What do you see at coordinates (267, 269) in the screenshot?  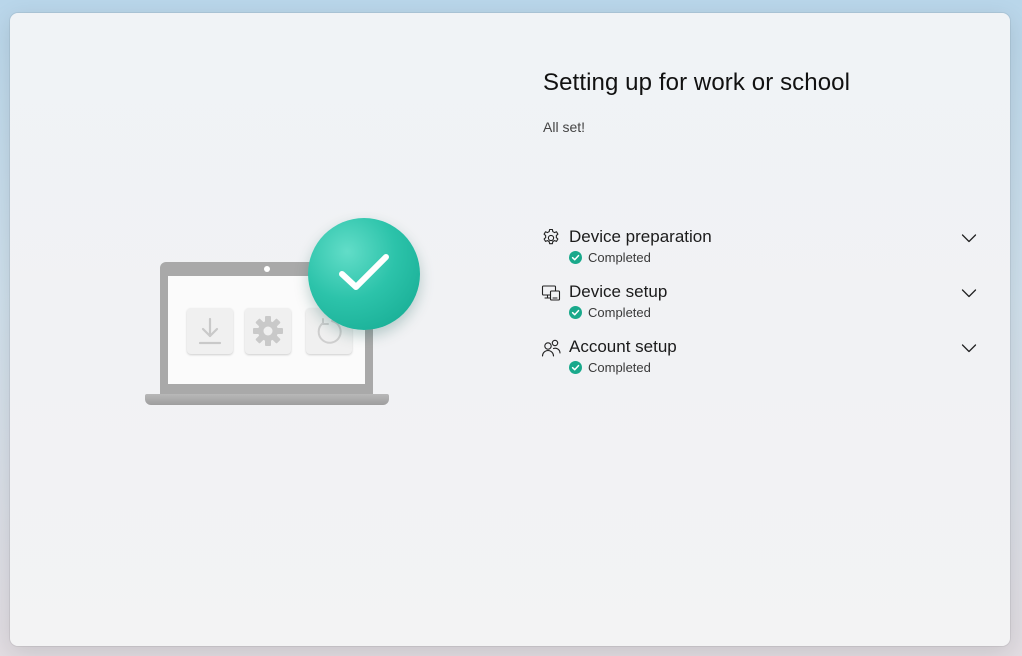 I see `laptop-camera` at bounding box center [267, 269].